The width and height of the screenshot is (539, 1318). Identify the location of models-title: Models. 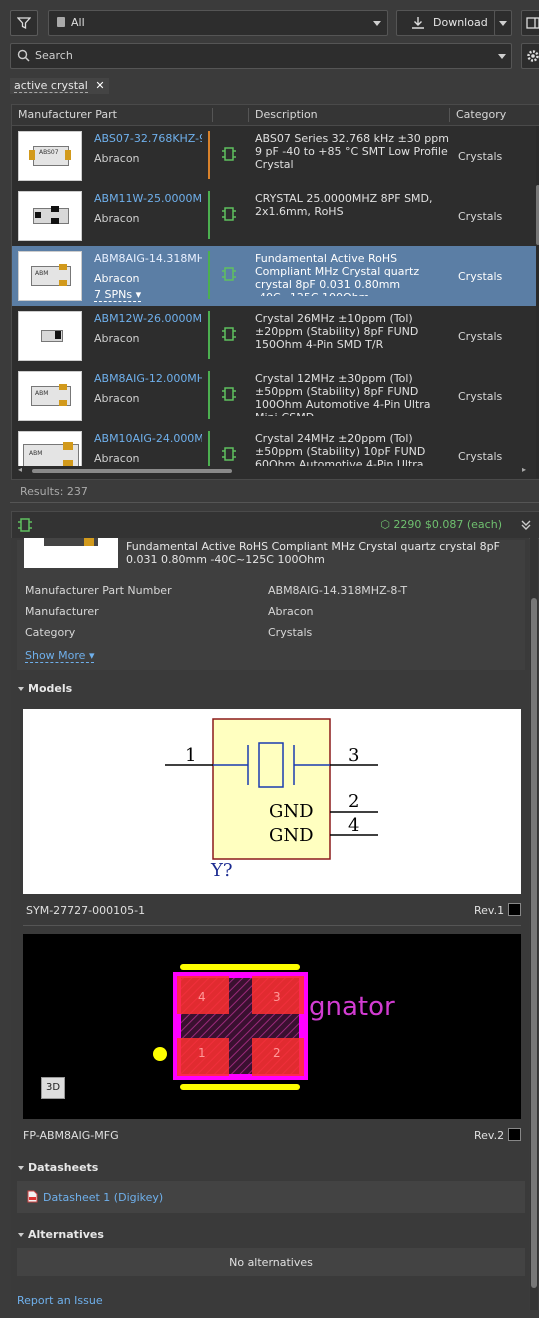
(50, 688).